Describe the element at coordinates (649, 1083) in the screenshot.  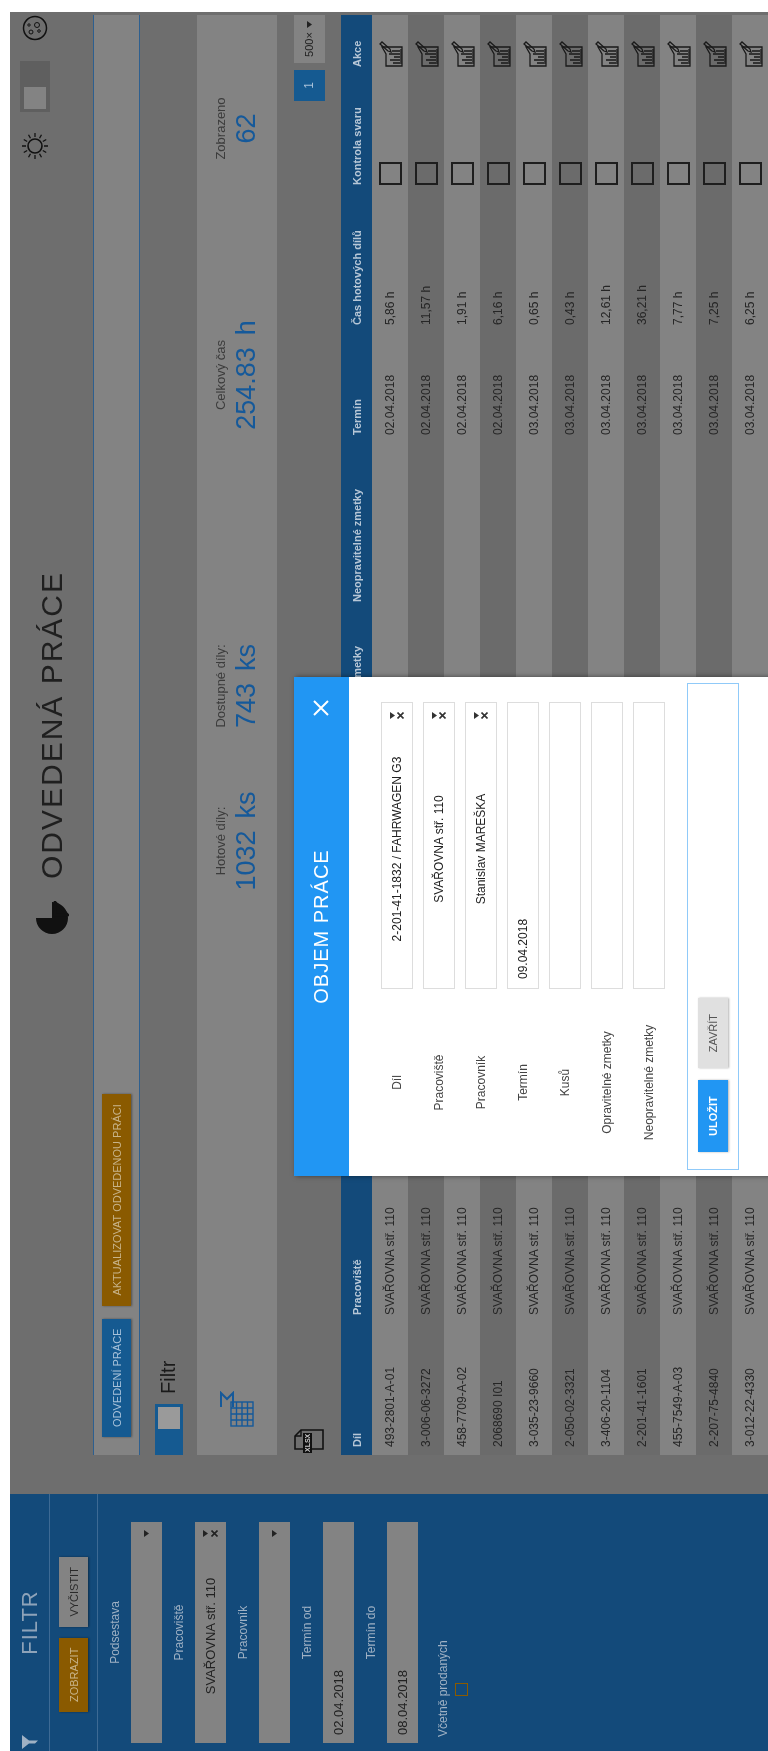
I see `field-label: Neopravitelné zmetky` at that location.